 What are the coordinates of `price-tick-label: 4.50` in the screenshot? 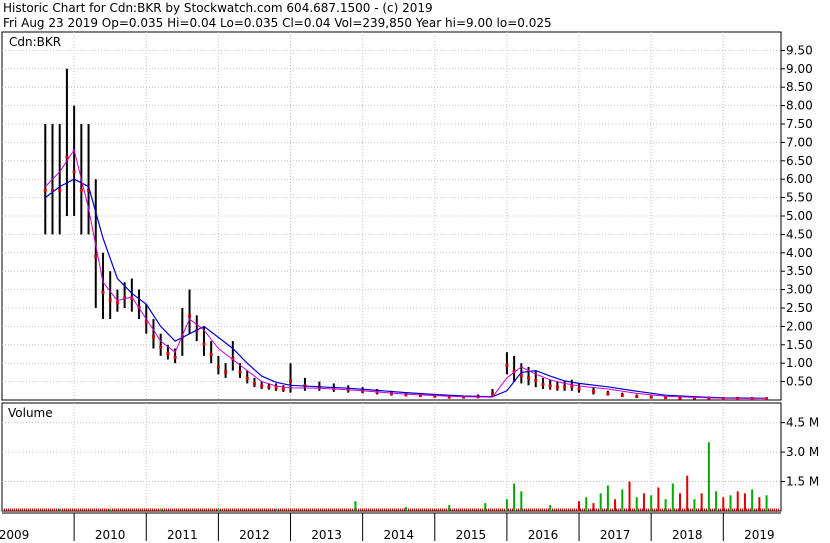 It's located at (799, 234).